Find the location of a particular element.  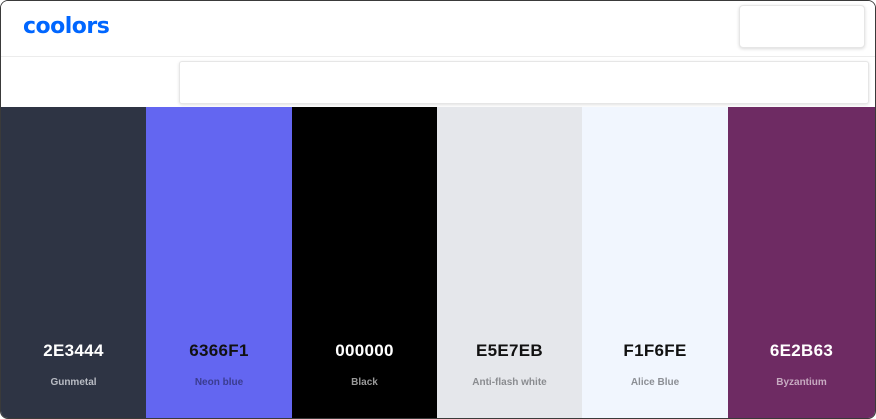

color-hex-code: 6366F1 is located at coordinates (219, 351).